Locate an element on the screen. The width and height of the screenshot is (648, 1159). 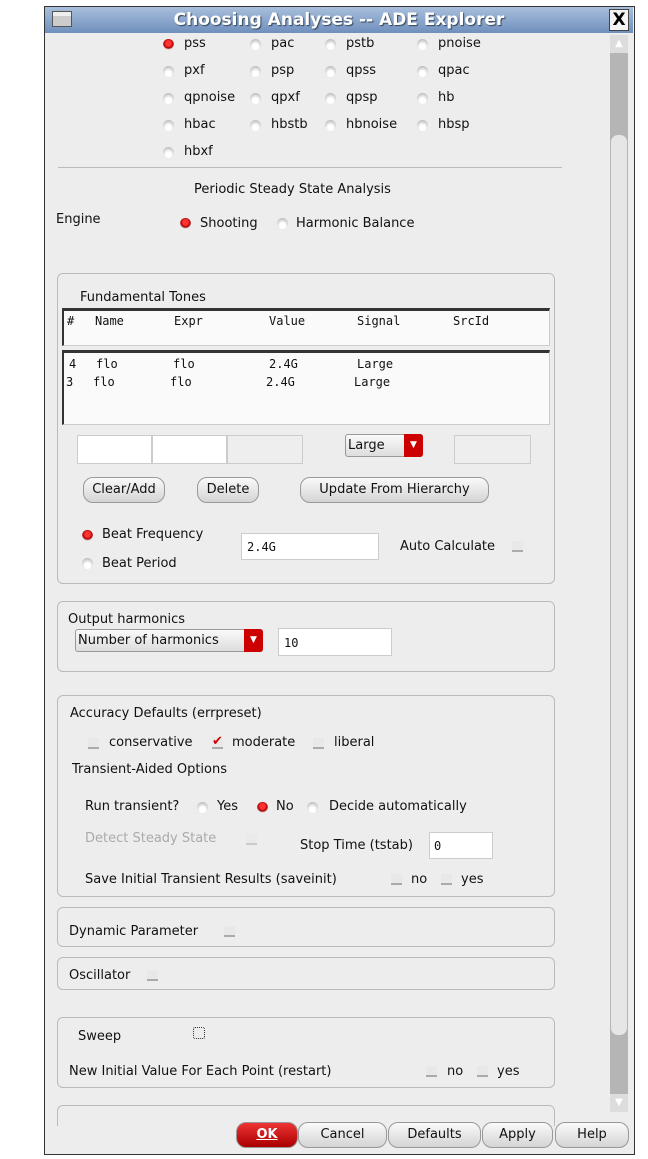
update-from-hierarchy-button: Update From Hierarchy is located at coordinates (394, 490).